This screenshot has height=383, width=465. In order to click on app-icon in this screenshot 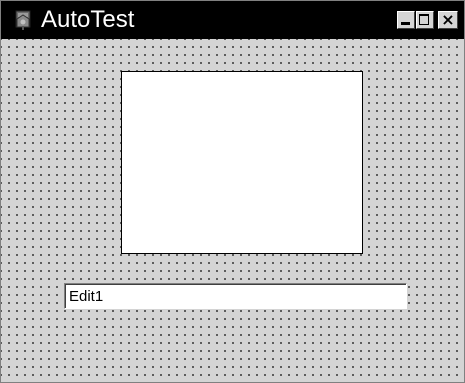, I will do `click(24, 20)`.